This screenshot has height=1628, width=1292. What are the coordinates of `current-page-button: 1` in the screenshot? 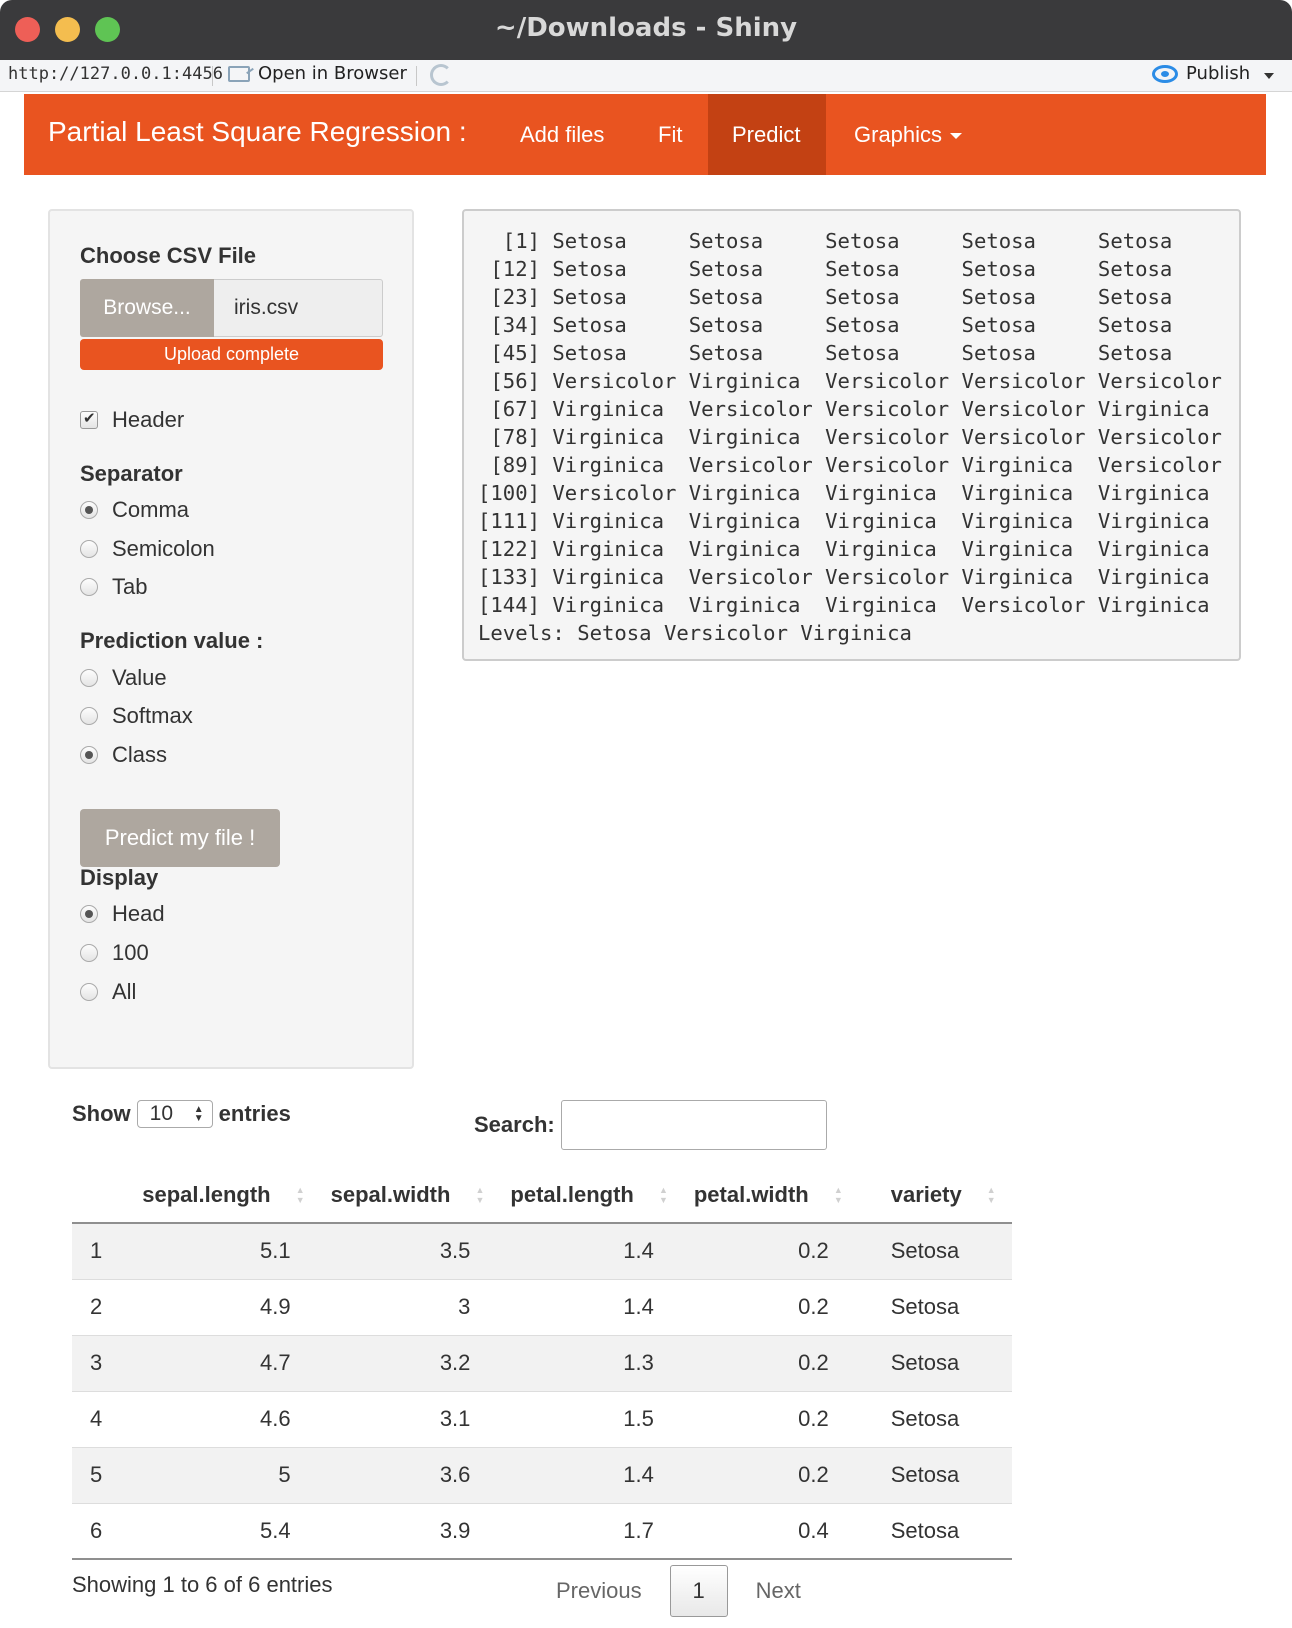 It's located at (698, 1591).